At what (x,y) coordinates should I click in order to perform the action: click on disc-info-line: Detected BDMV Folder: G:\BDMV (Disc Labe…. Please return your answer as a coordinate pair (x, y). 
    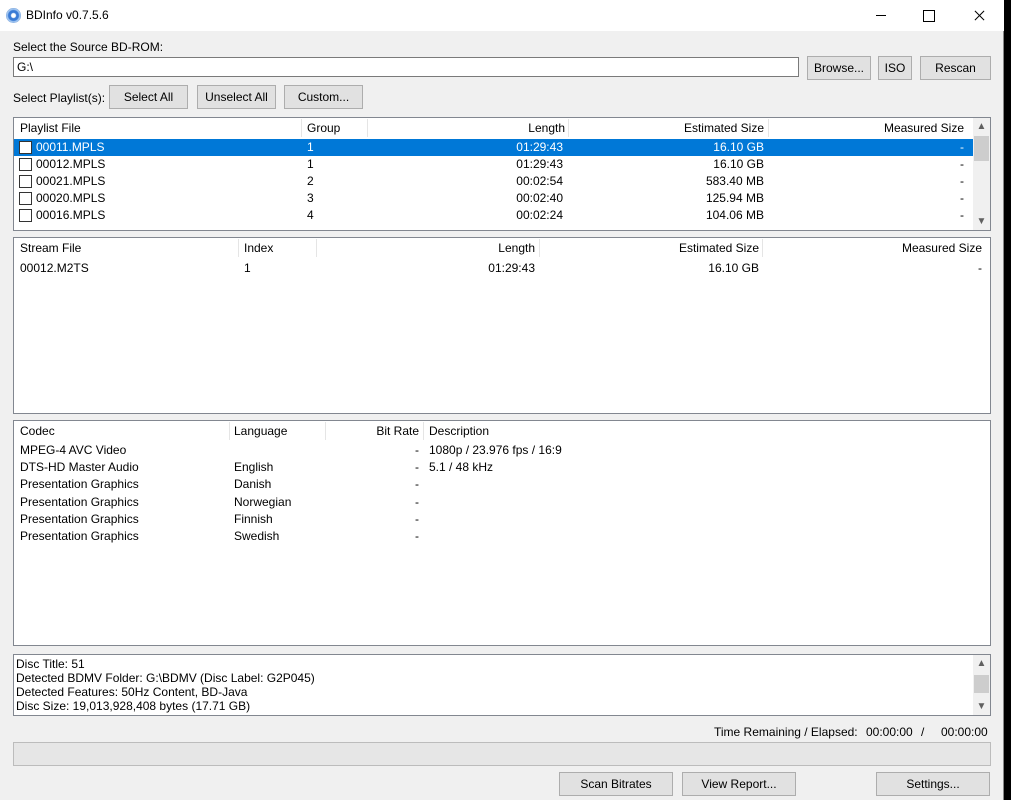
    Looking at the image, I should click on (165, 678).